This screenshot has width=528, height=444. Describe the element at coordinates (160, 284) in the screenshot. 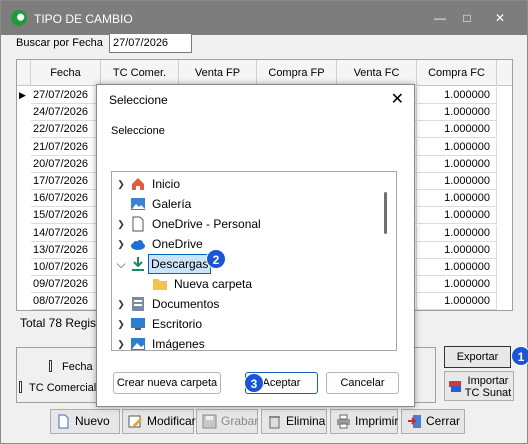

I see `folder-icon` at that location.